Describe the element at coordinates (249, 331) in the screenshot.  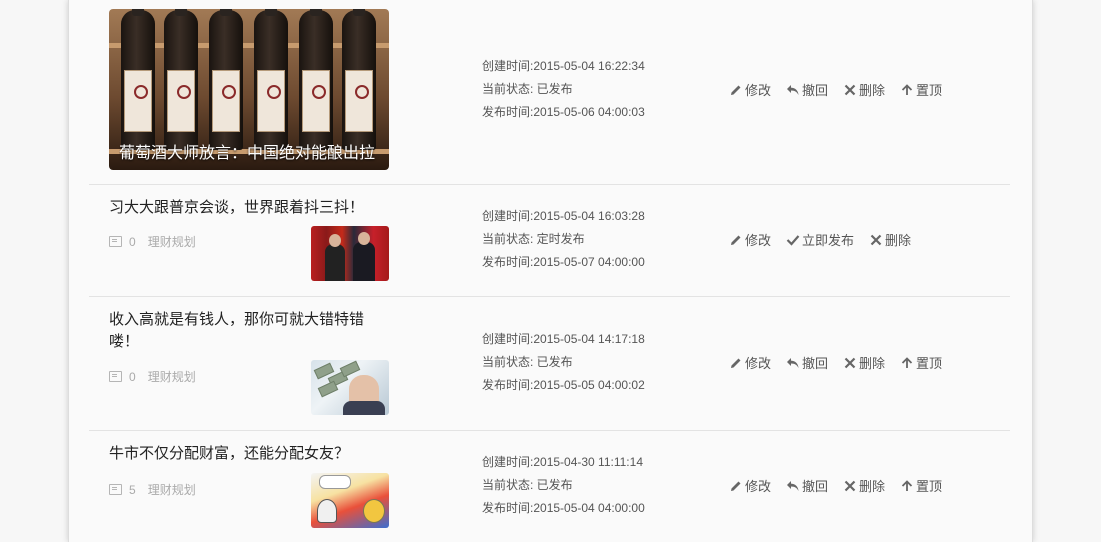
I see `article-title: 收入高就是有钱人，那你可就大错特错喽！` at that location.